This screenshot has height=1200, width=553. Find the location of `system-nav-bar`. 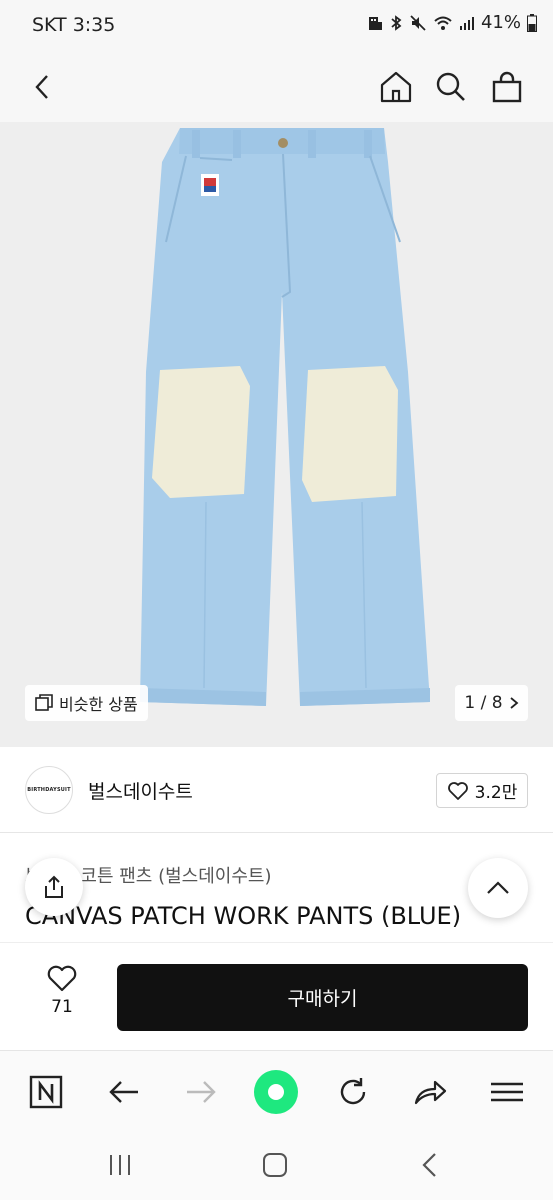

system-nav-bar is located at coordinates (276, 1165).